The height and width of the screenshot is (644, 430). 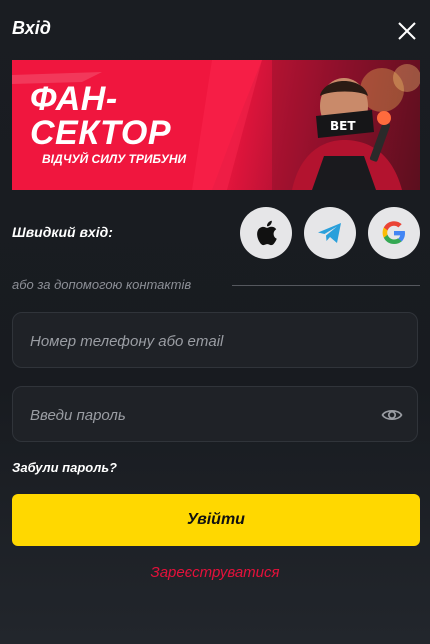 I want to click on fan-illustration: BET, so click(x=346, y=125).